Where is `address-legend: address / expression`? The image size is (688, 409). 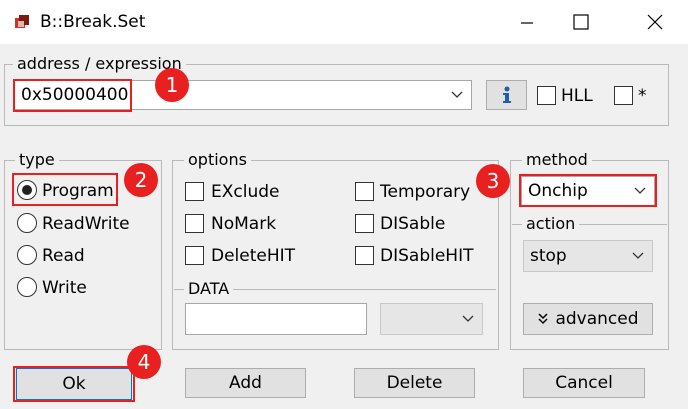
address-legend: address / expression is located at coordinates (99, 64).